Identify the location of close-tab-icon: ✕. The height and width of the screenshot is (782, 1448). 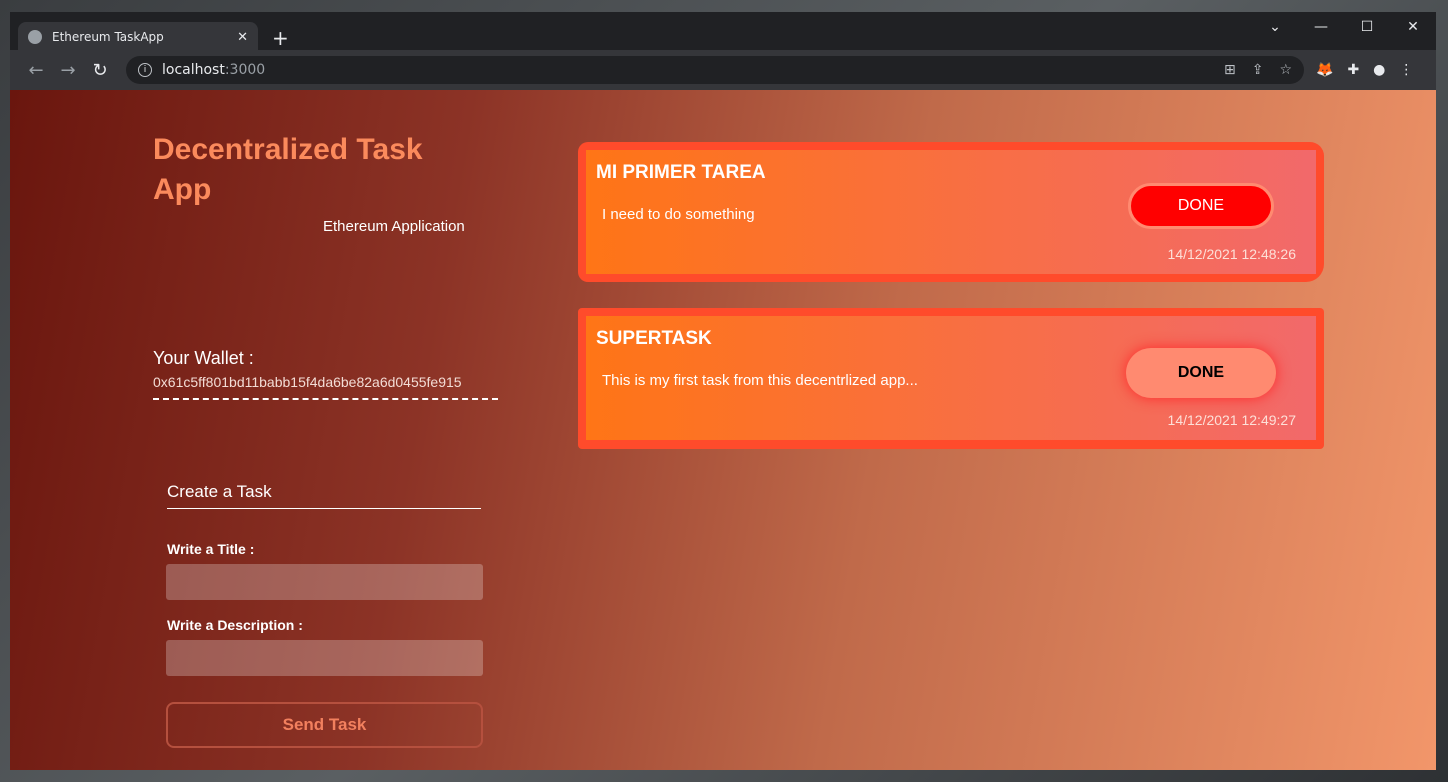
(242, 37).